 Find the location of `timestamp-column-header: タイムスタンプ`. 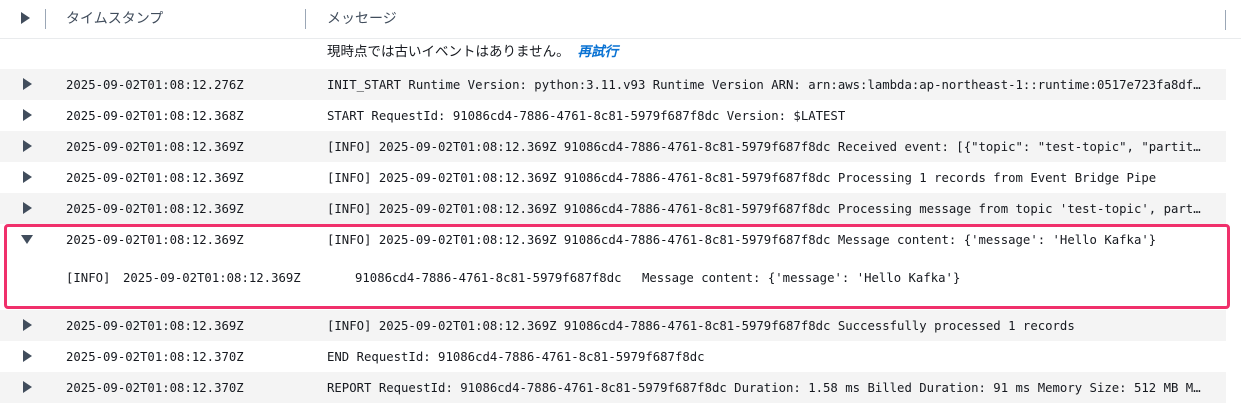

timestamp-column-header: タイムスタンプ is located at coordinates (114, 19).